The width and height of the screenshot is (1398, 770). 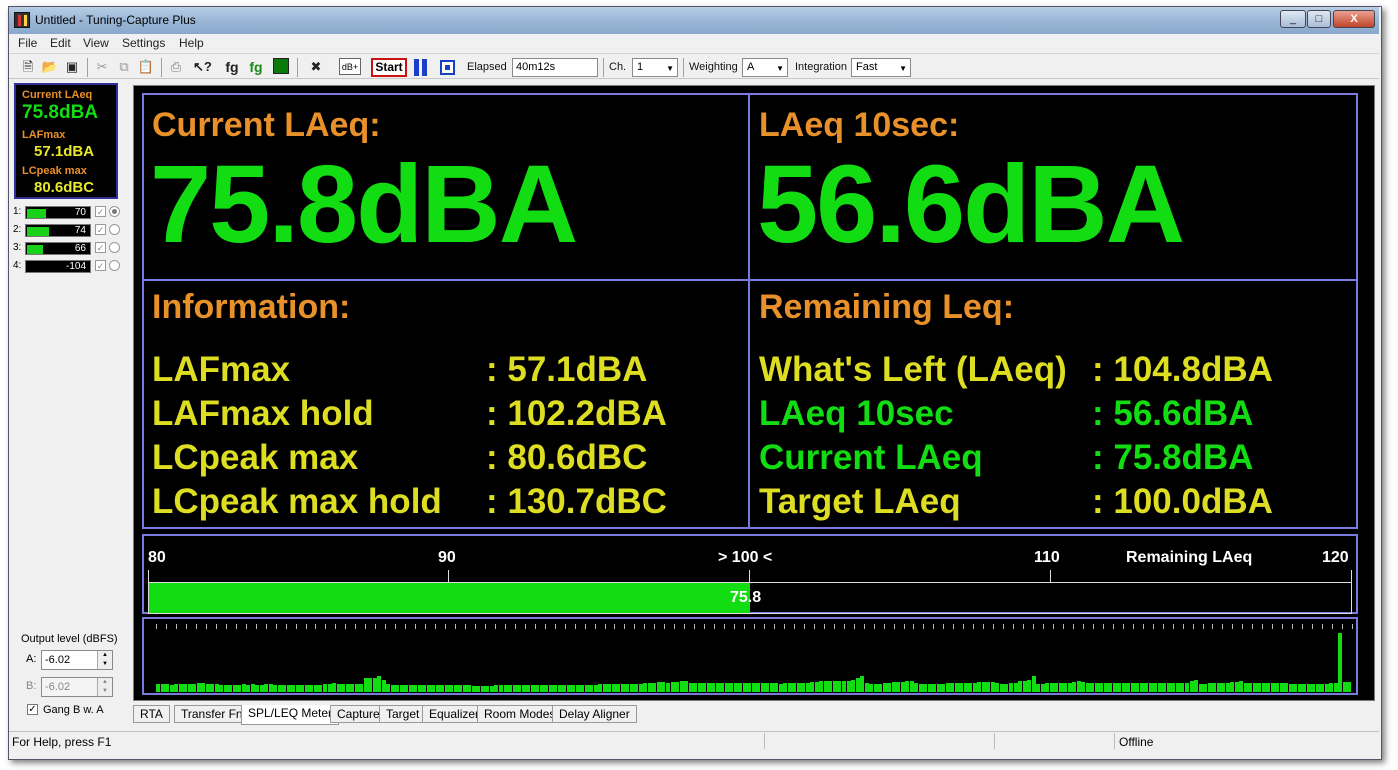 What do you see at coordinates (66, 249) in the screenshot?
I see `channel-row: 3: 66 ✓` at bounding box center [66, 249].